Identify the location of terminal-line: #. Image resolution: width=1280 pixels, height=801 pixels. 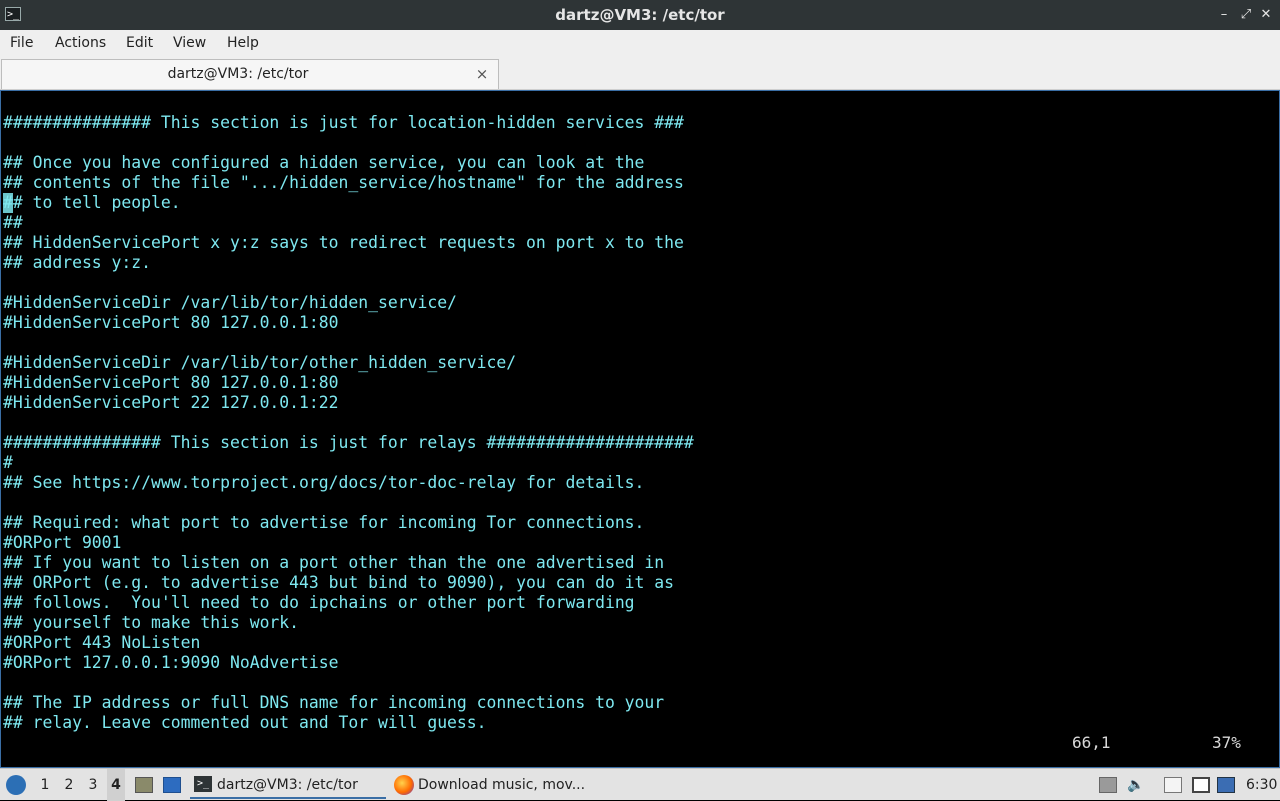
(8, 462).